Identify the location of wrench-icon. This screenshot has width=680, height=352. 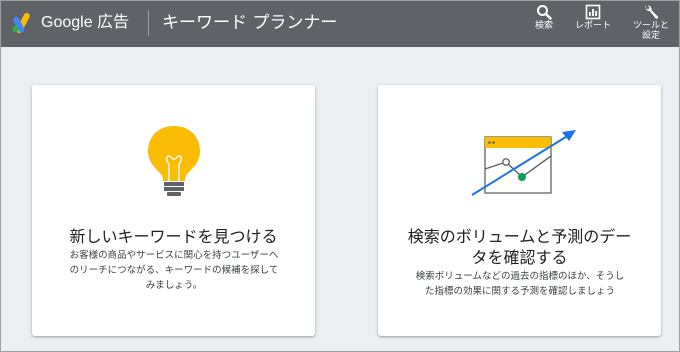
(651, 12).